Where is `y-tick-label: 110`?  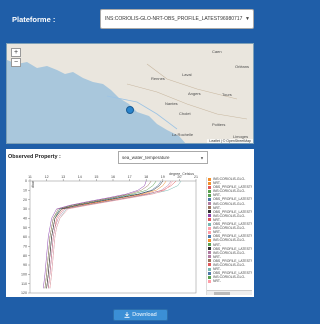
y-tick-label: 110 is located at coordinates (24, 284).